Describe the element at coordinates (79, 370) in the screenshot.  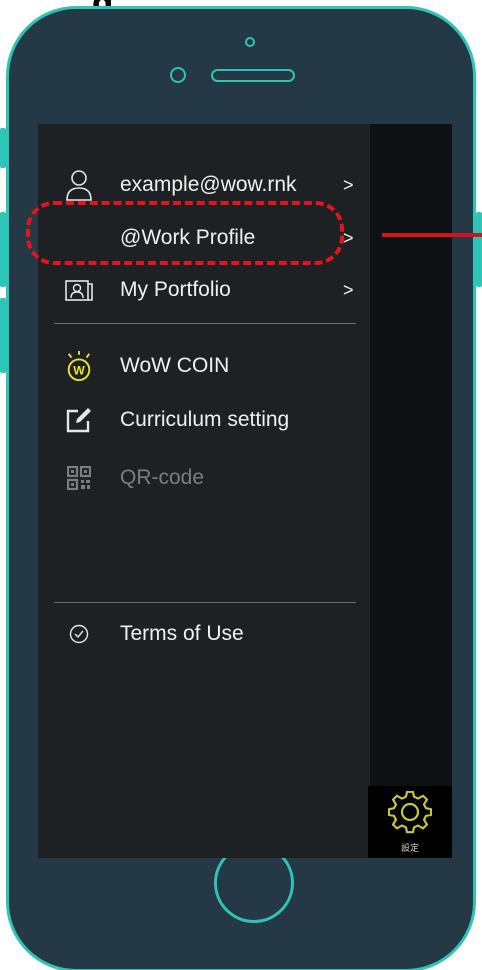
I see `svg-text: W` at that location.